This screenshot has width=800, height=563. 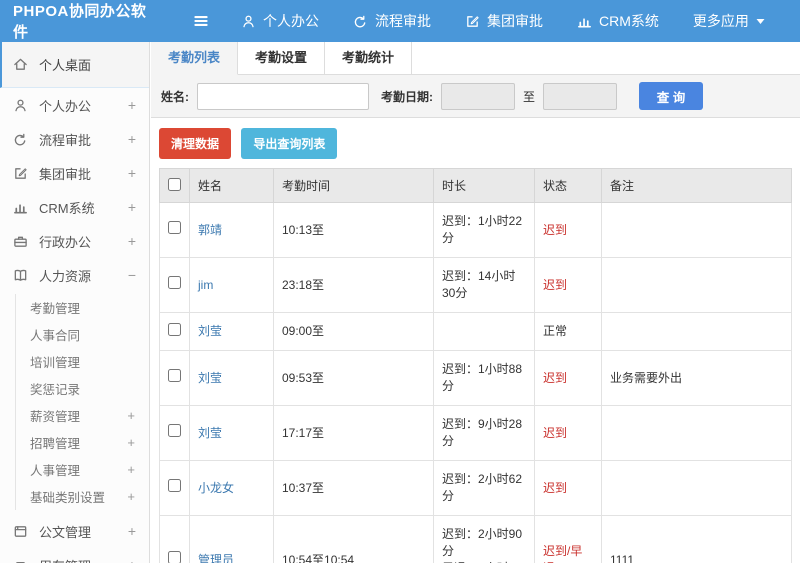 What do you see at coordinates (484, 433) in the screenshot?
I see `duration-cell: 迟到：9小时28分` at bounding box center [484, 433].